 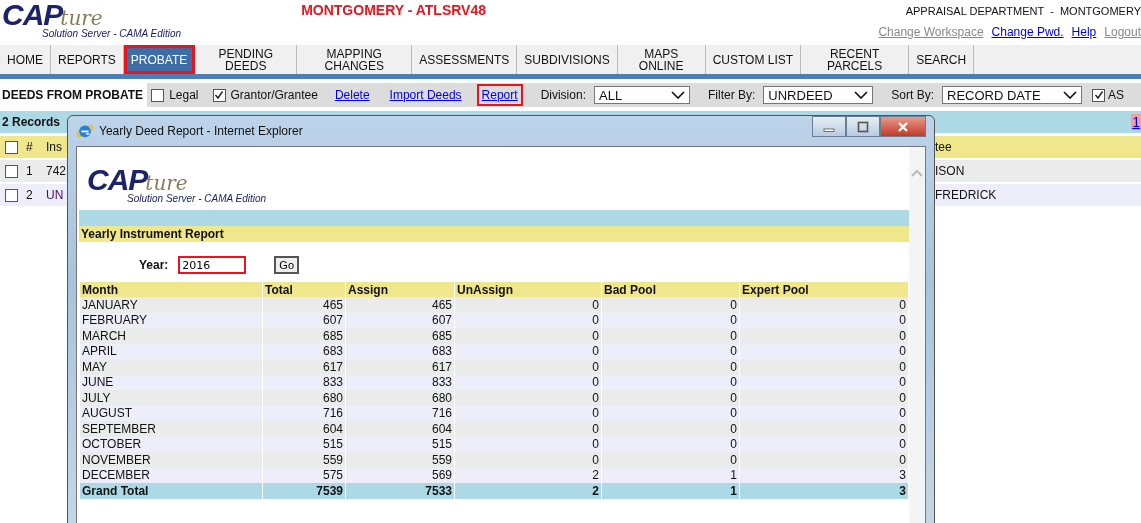 I want to click on table-cell-text: NOVEMBER, so click(x=116, y=460).